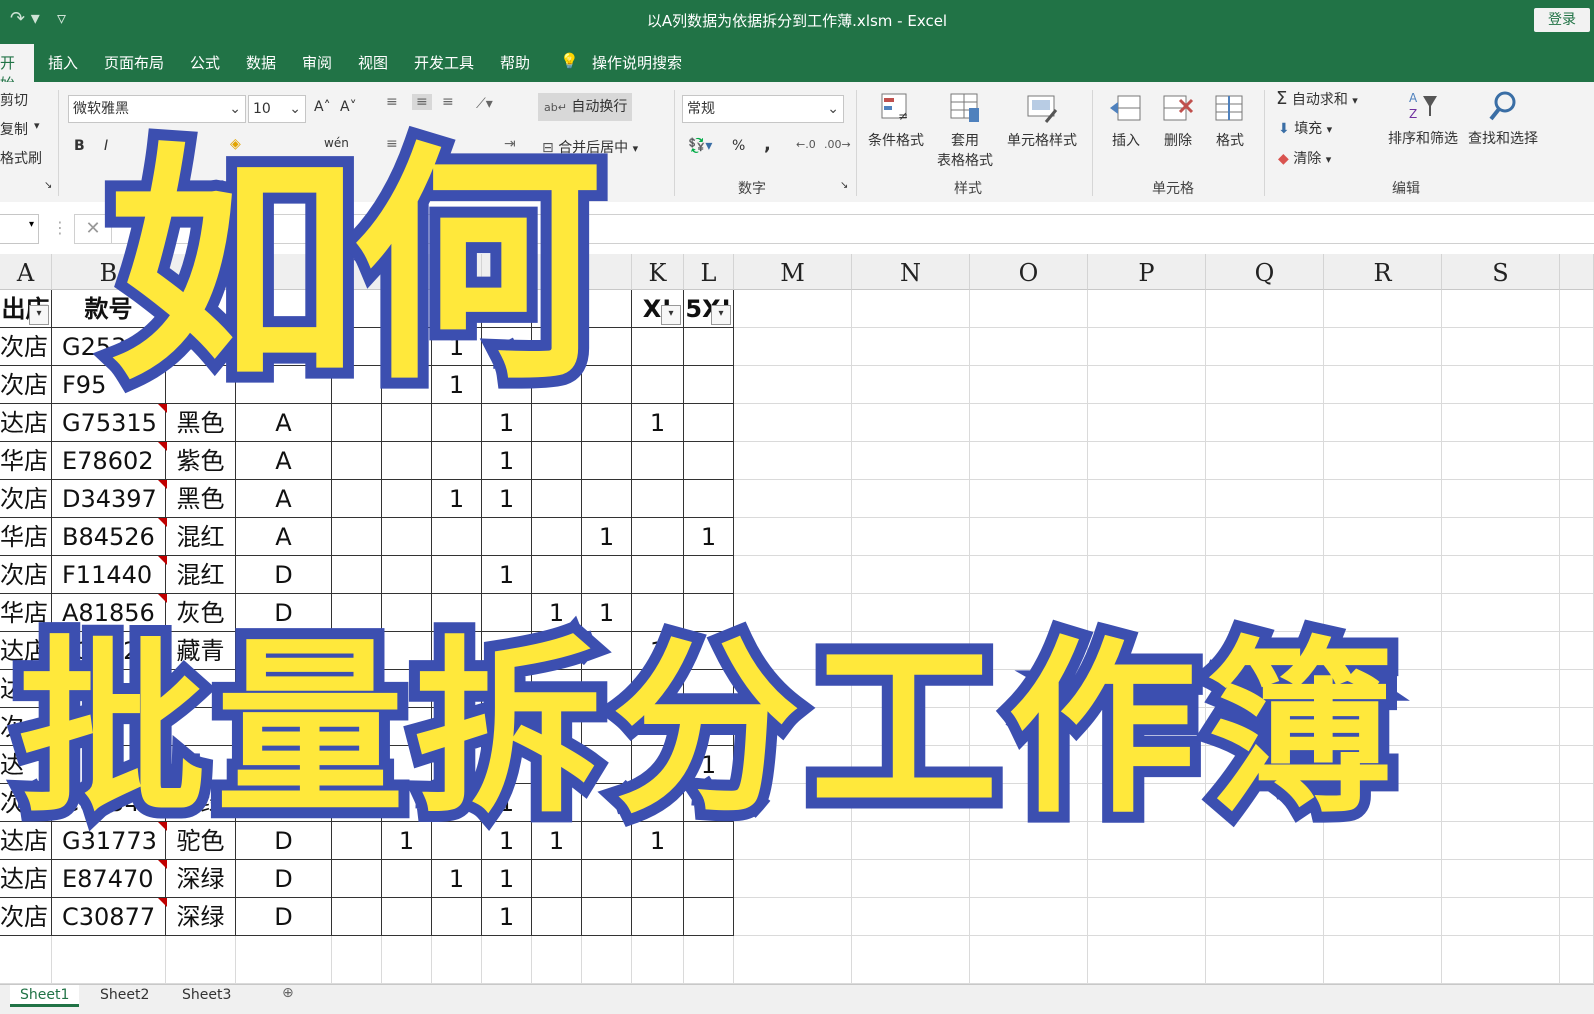 Image resolution: width=1594 pixels, height=1014 pixels. Describe the element at coordinates (14, 129) in the screenshot. I see `copy-button: 复制` at that location.